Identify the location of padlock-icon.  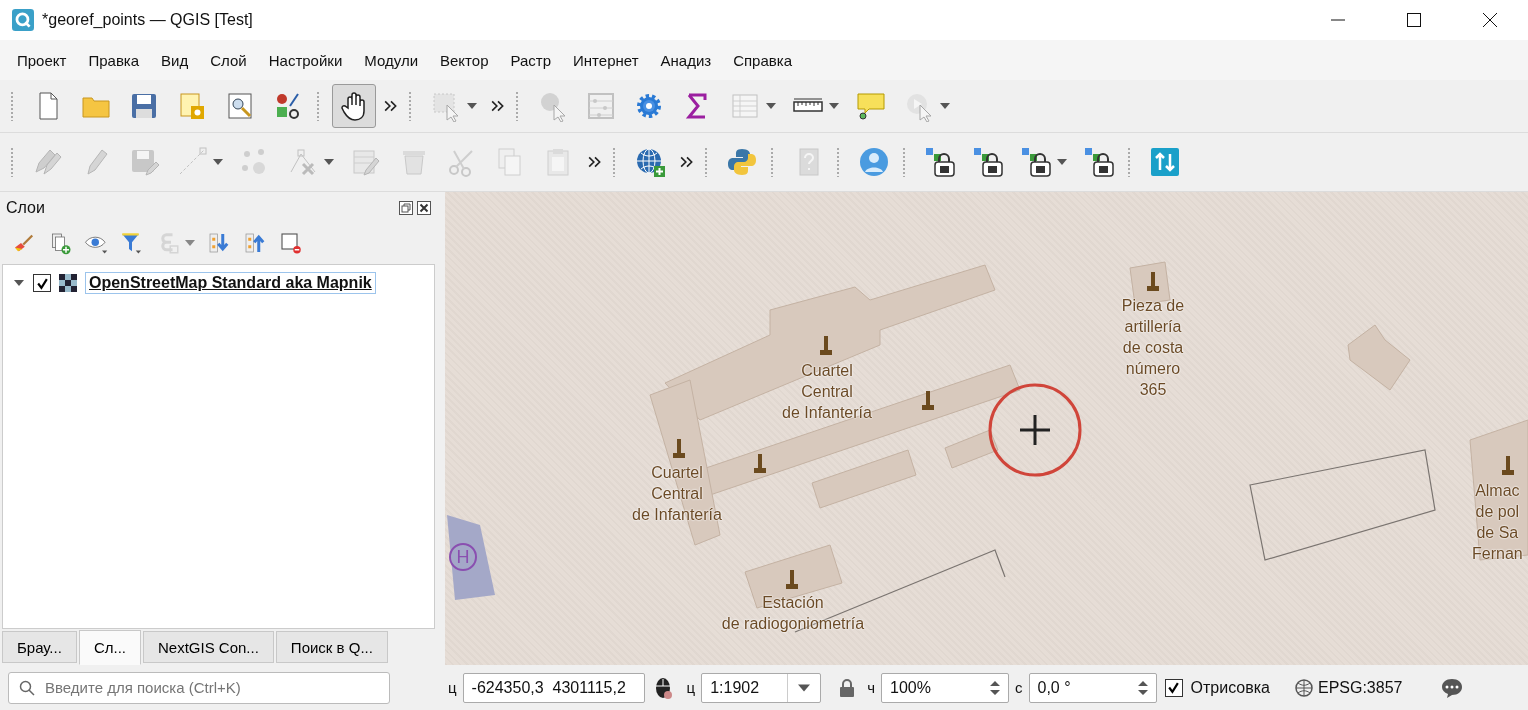
(847, 687).